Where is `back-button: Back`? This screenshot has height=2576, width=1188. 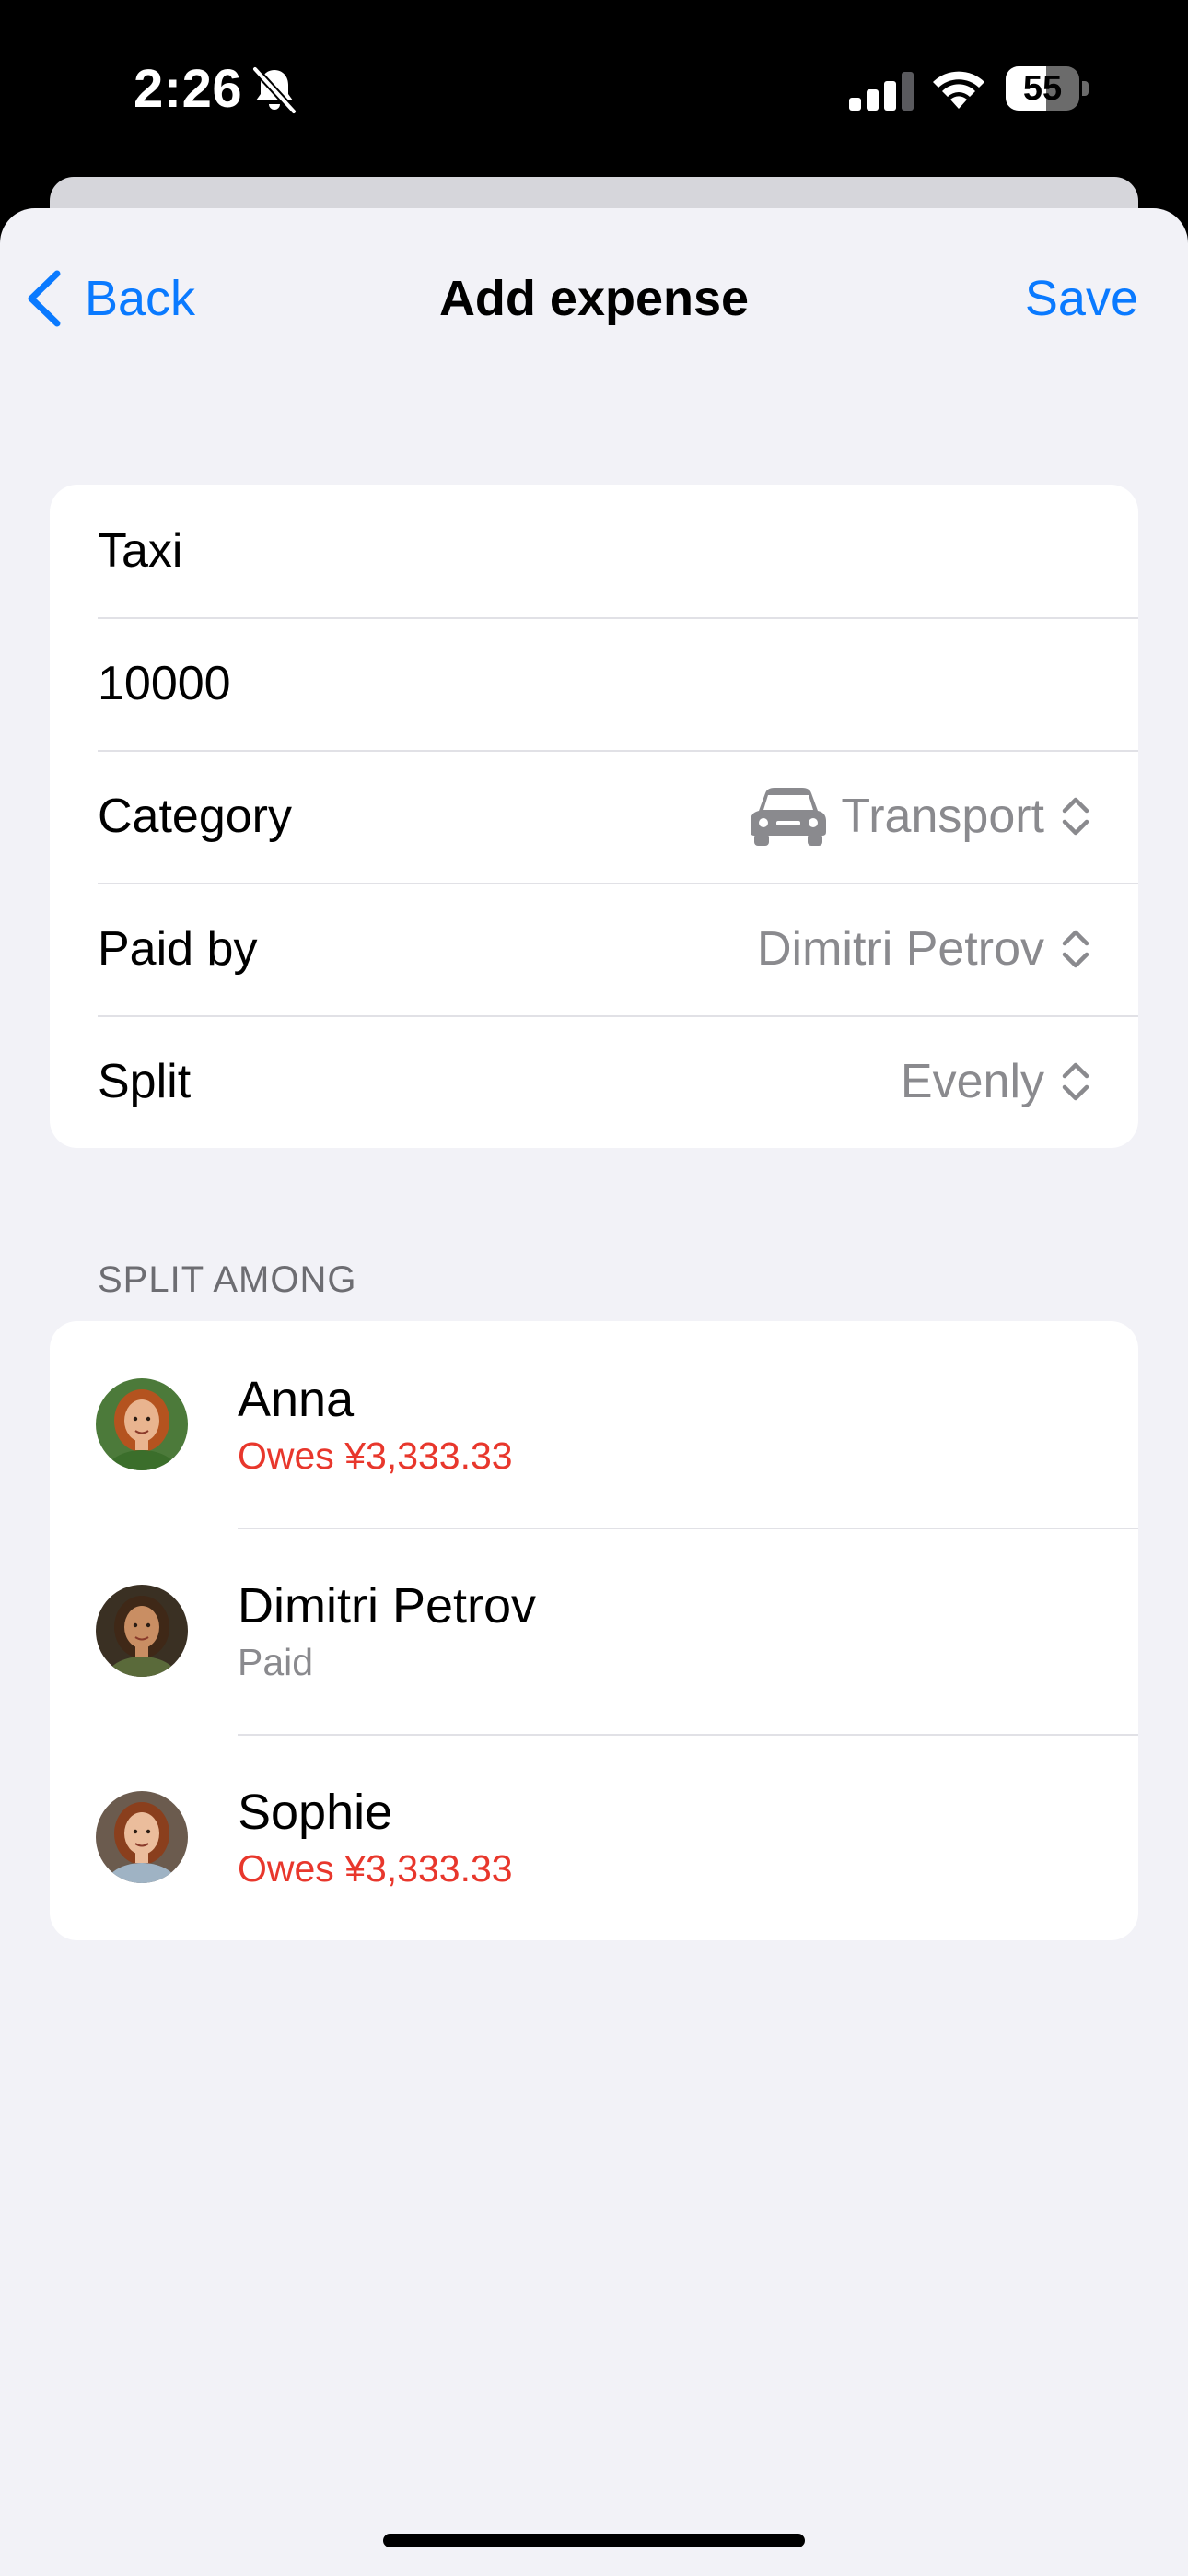 back-button: Back is located at coordinates (109, 299).